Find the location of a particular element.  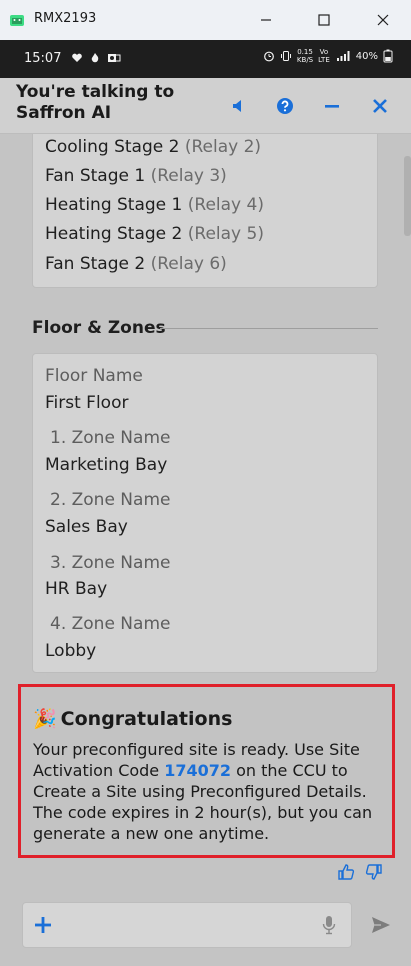

message-input is located at coordinates (185, 925).